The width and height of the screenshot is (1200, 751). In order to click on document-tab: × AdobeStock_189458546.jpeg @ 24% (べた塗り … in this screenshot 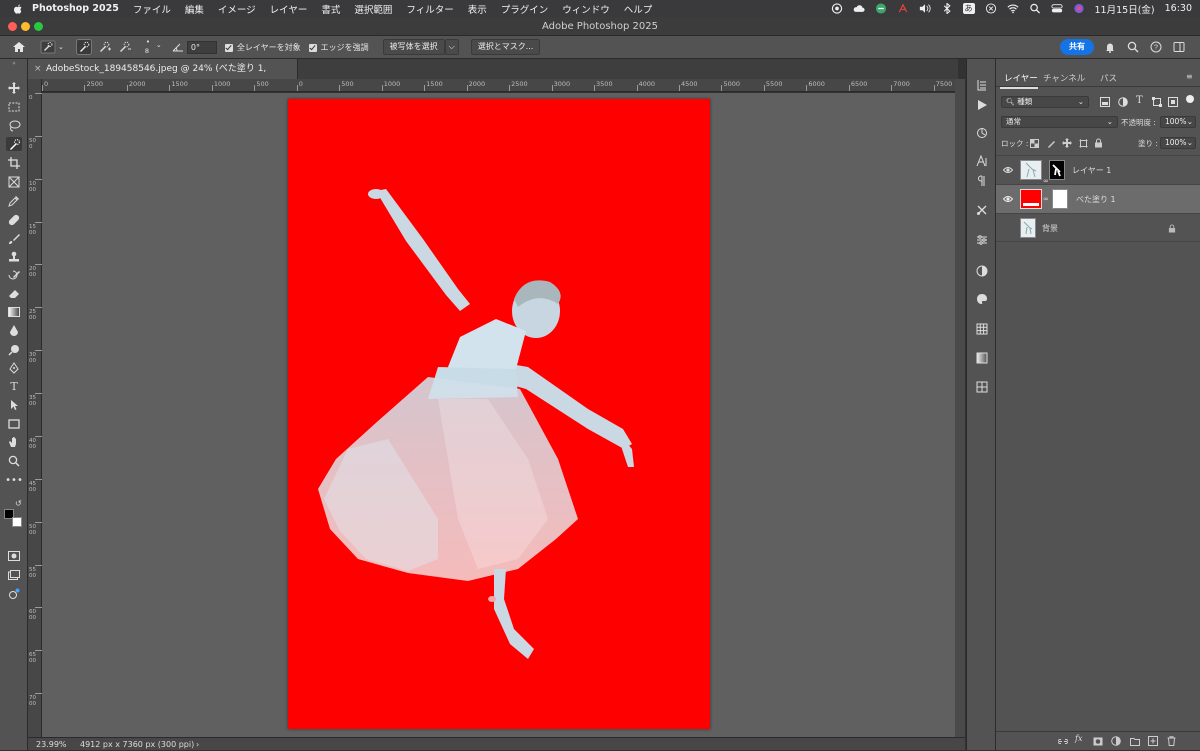, I will do `click(163, 76)`.